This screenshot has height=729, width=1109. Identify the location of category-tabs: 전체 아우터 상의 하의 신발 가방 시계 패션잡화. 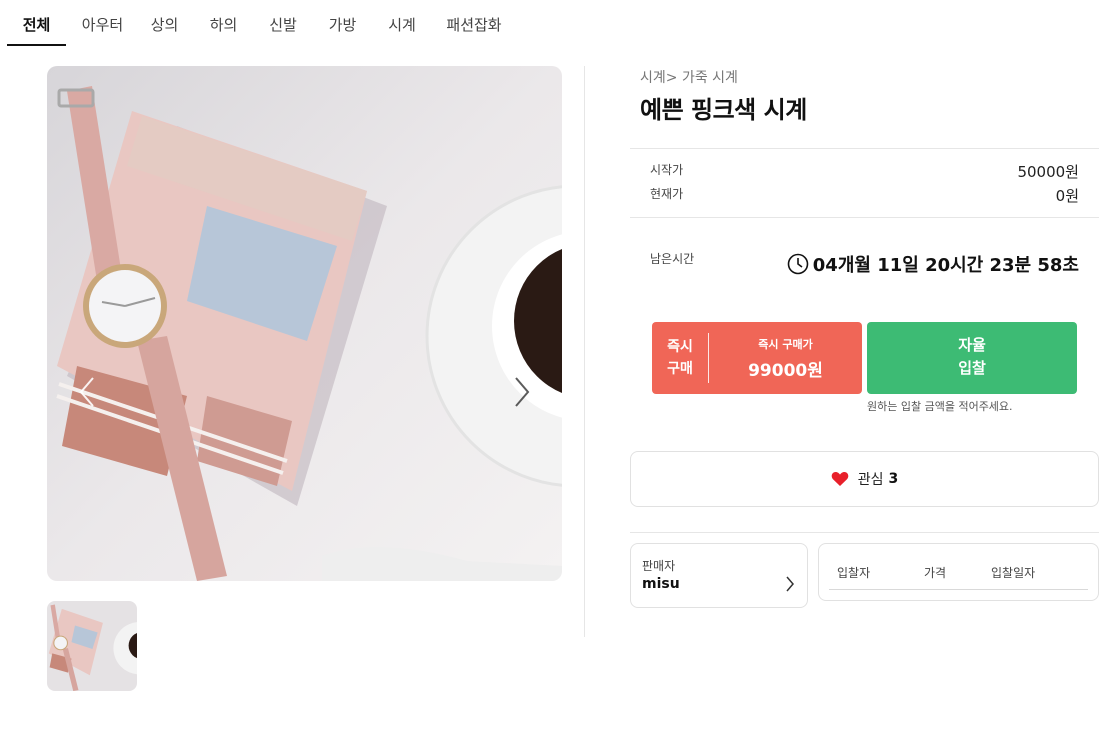
(263, 23).